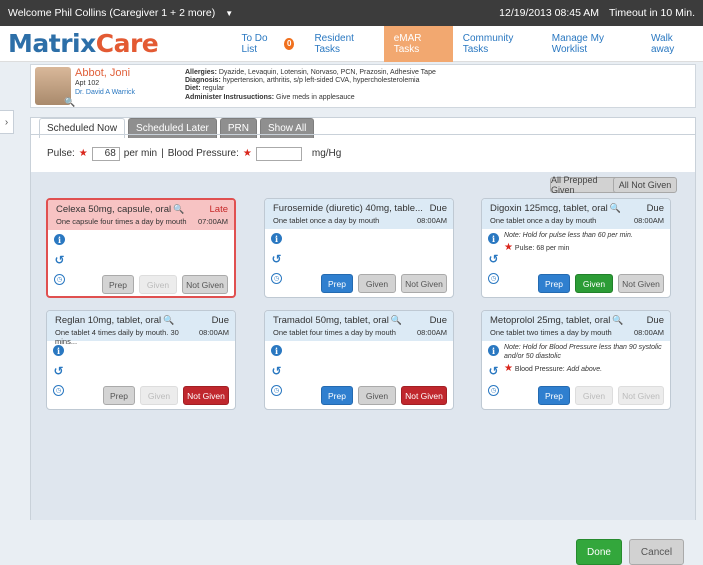  What do you see at coordinates (69, 102) in the screenshot?
I see `zoom-icon: 🔍` at bounding box center [69, 102].